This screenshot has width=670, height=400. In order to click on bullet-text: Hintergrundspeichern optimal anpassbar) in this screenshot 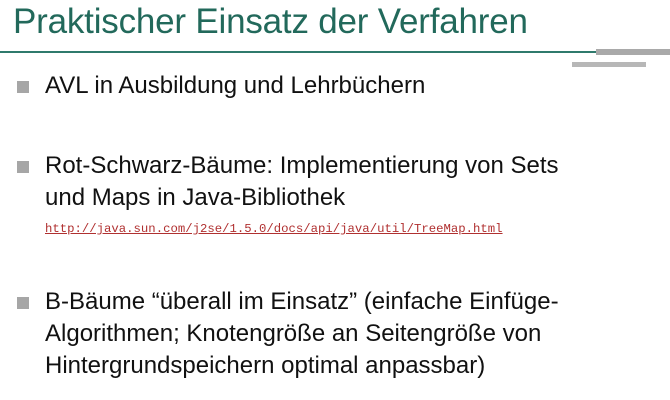, I will do `click(265, 365)`.